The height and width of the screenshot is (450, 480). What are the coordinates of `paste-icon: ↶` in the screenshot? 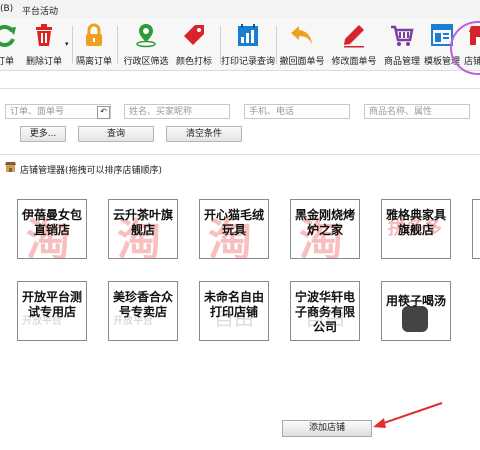 It's located at (103, 112).